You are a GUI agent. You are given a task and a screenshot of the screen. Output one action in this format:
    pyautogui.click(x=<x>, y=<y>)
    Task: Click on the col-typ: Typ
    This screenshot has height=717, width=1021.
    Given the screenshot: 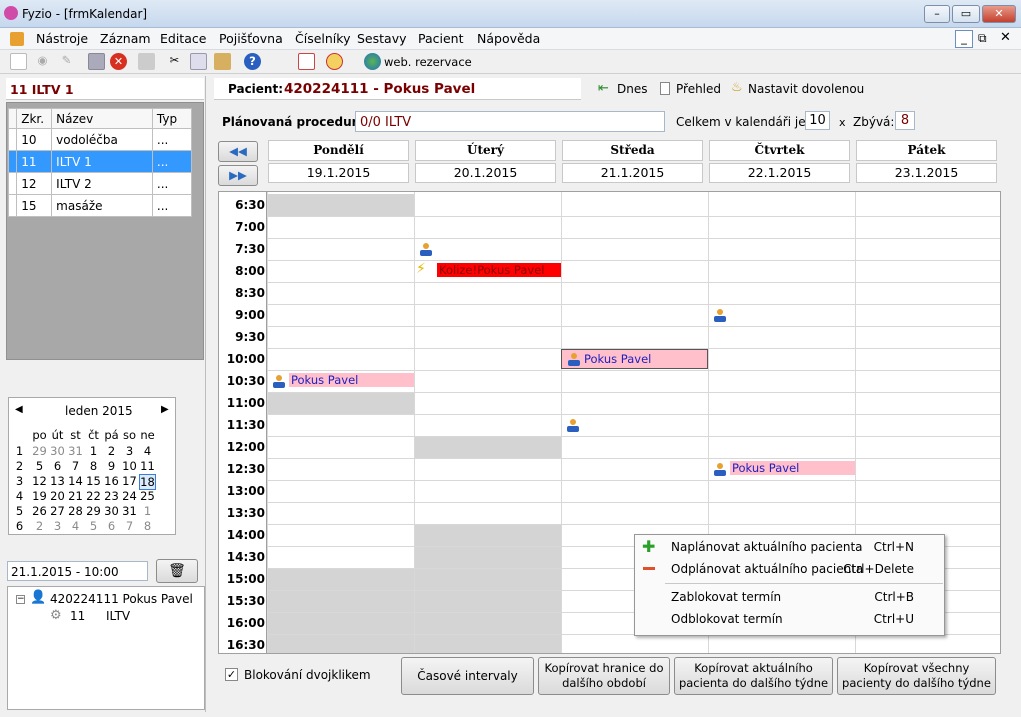 What is the action you would take?
    pyautogui.click(x=172, y=118)
    